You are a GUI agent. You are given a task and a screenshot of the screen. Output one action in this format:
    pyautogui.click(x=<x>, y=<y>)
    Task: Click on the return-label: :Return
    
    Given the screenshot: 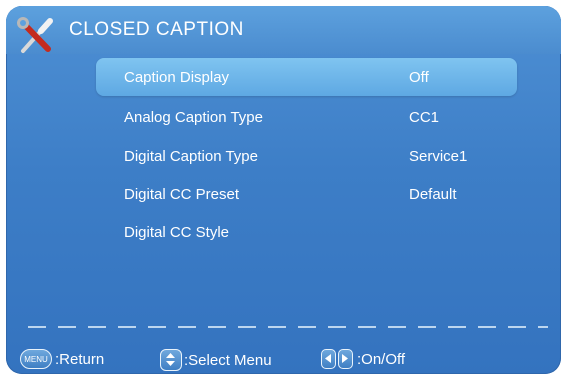 What is the action you would take?
    pyautogui.click(x=80, y=359)
    